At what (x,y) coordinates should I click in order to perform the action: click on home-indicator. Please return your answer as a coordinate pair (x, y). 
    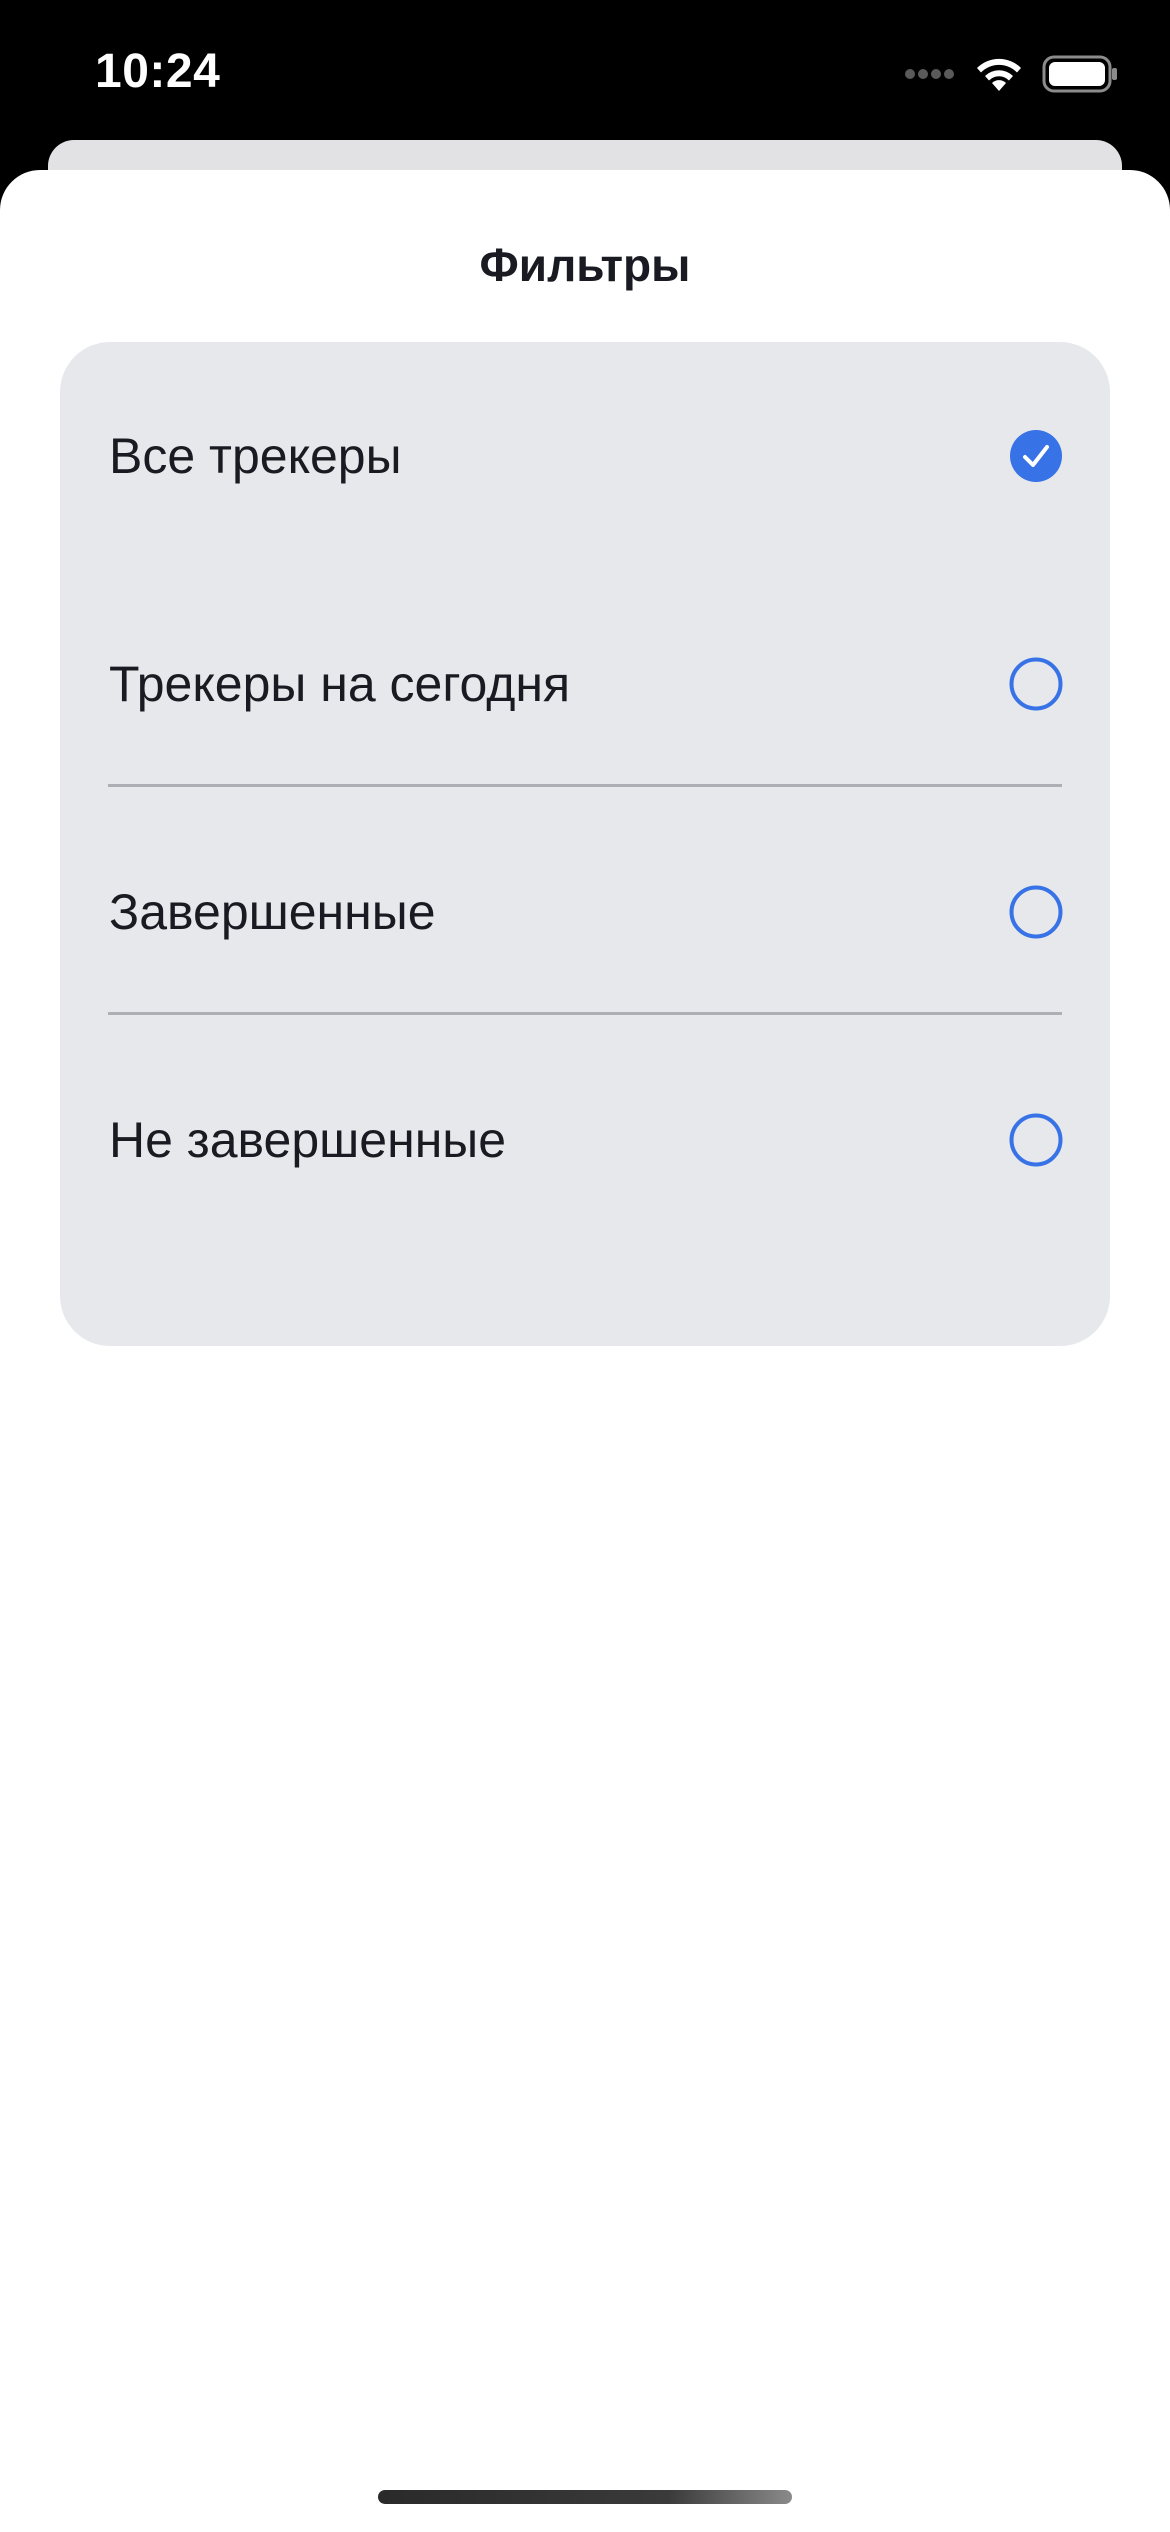
    Looking at the image, I should click on (585, 2497).